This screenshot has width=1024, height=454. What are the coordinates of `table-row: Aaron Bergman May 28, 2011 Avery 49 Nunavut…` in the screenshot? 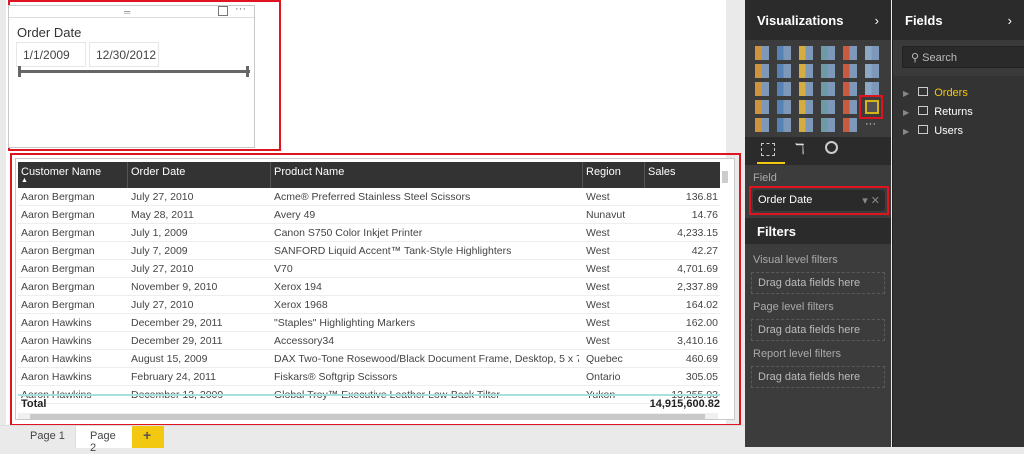 It's located at (369, 215).